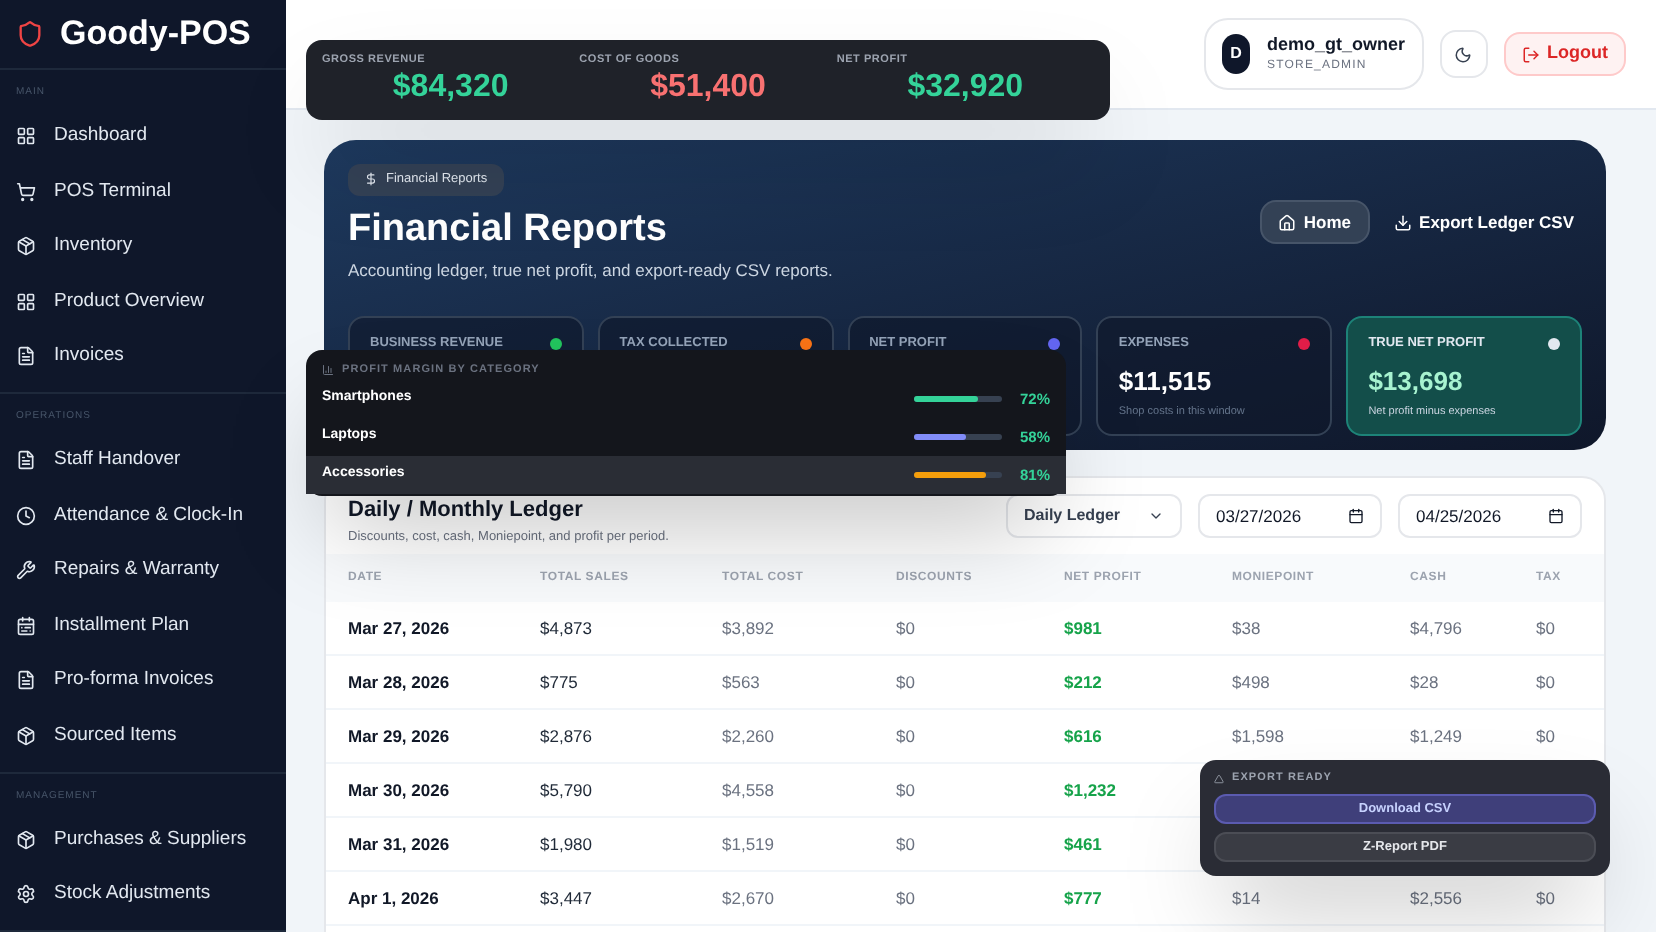  Describe the element at coordinates (143, 894) in the screenshot. I see `sidebar-item: Stock Adjustments` at that location.